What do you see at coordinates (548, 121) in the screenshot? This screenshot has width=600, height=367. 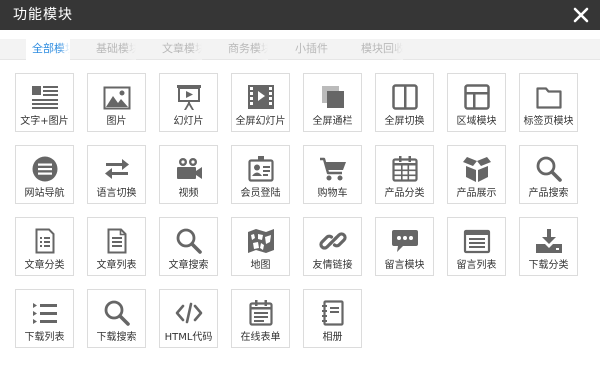 I see `module-label: 标签页模块` at bounding box center [548, 121].